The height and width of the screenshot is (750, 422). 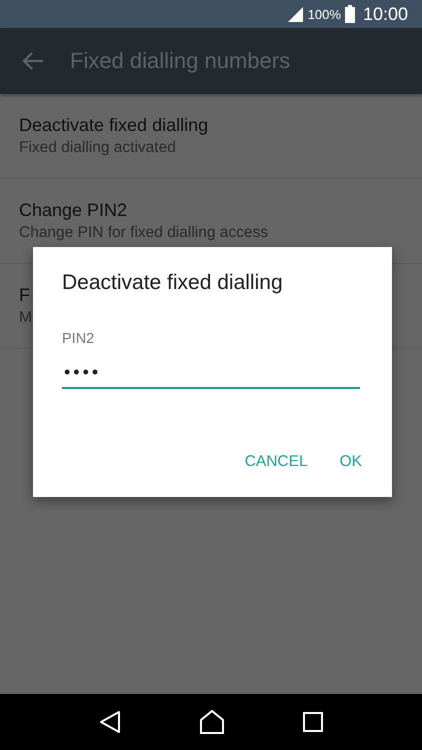 I want to click on battery-percentage: 100%, so click(x=324, y=14).